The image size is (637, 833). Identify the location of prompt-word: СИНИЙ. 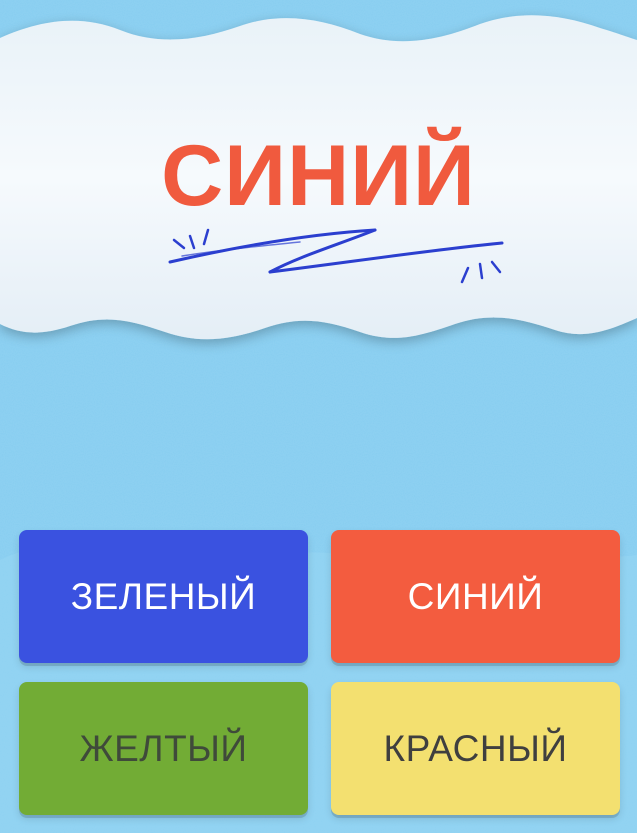
(318, 176).